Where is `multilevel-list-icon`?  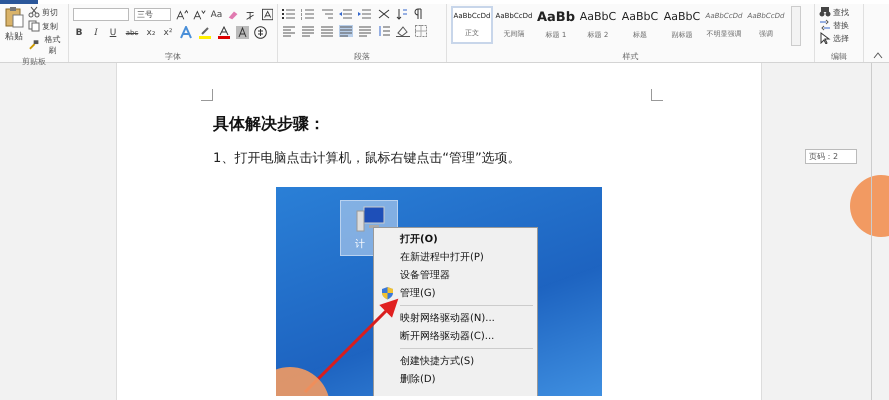 multilevel-list-icon is located at coordinates (327, 14).